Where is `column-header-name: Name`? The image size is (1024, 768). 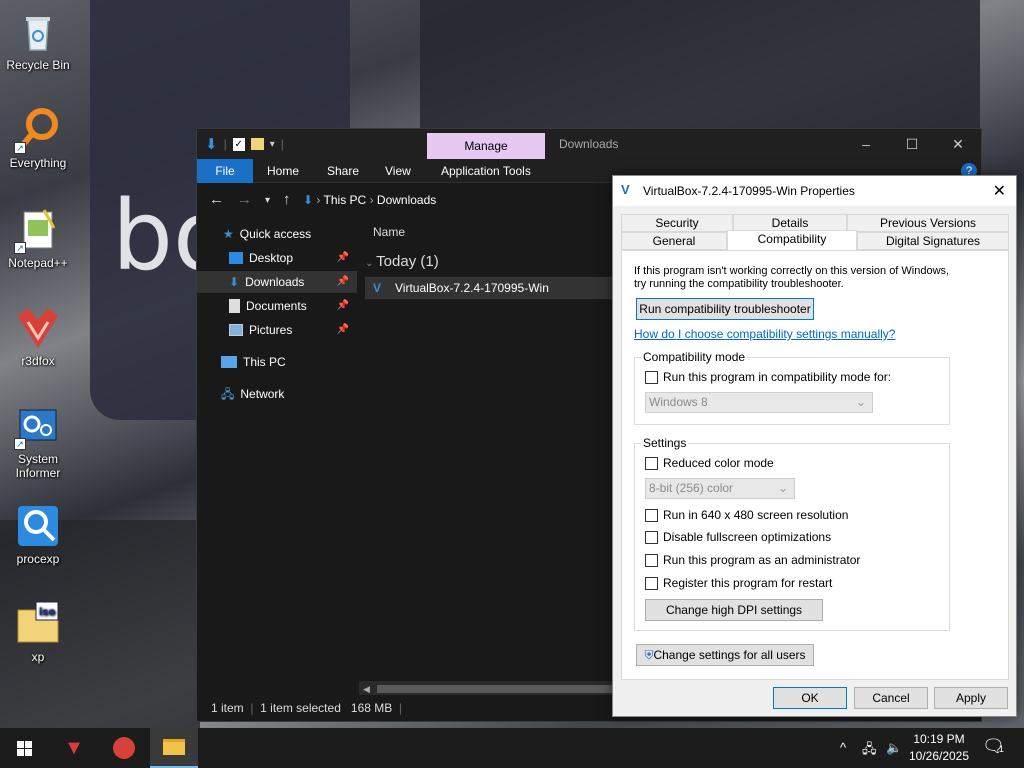
column-header-name: Name is located at coordinates (389, 232).